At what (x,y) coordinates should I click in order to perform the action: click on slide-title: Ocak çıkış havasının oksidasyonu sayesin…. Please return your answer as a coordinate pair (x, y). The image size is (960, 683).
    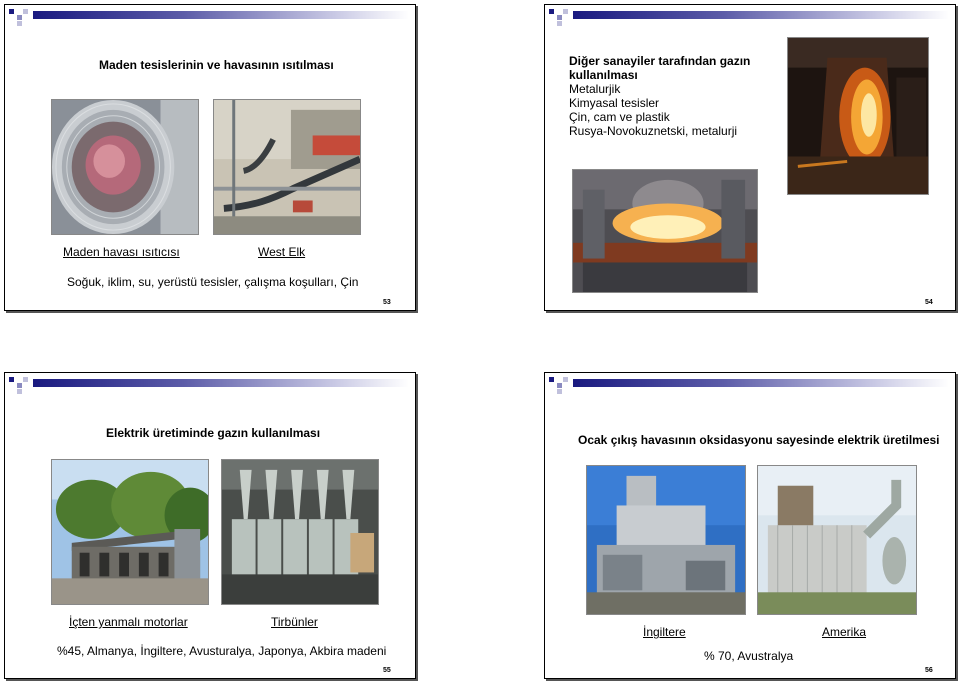
    Looking at the image, I should click on (759, 440).